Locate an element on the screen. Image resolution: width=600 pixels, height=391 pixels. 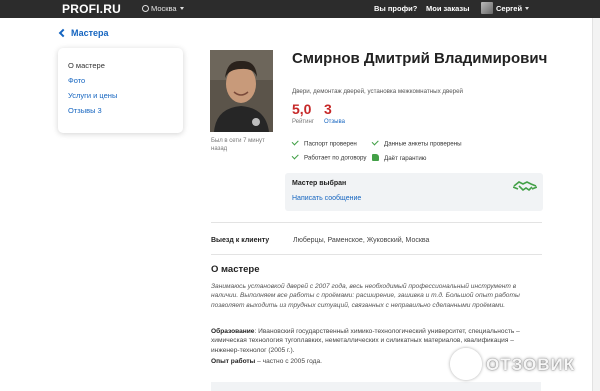
master-photo-image is located at coordinates (241, 91).